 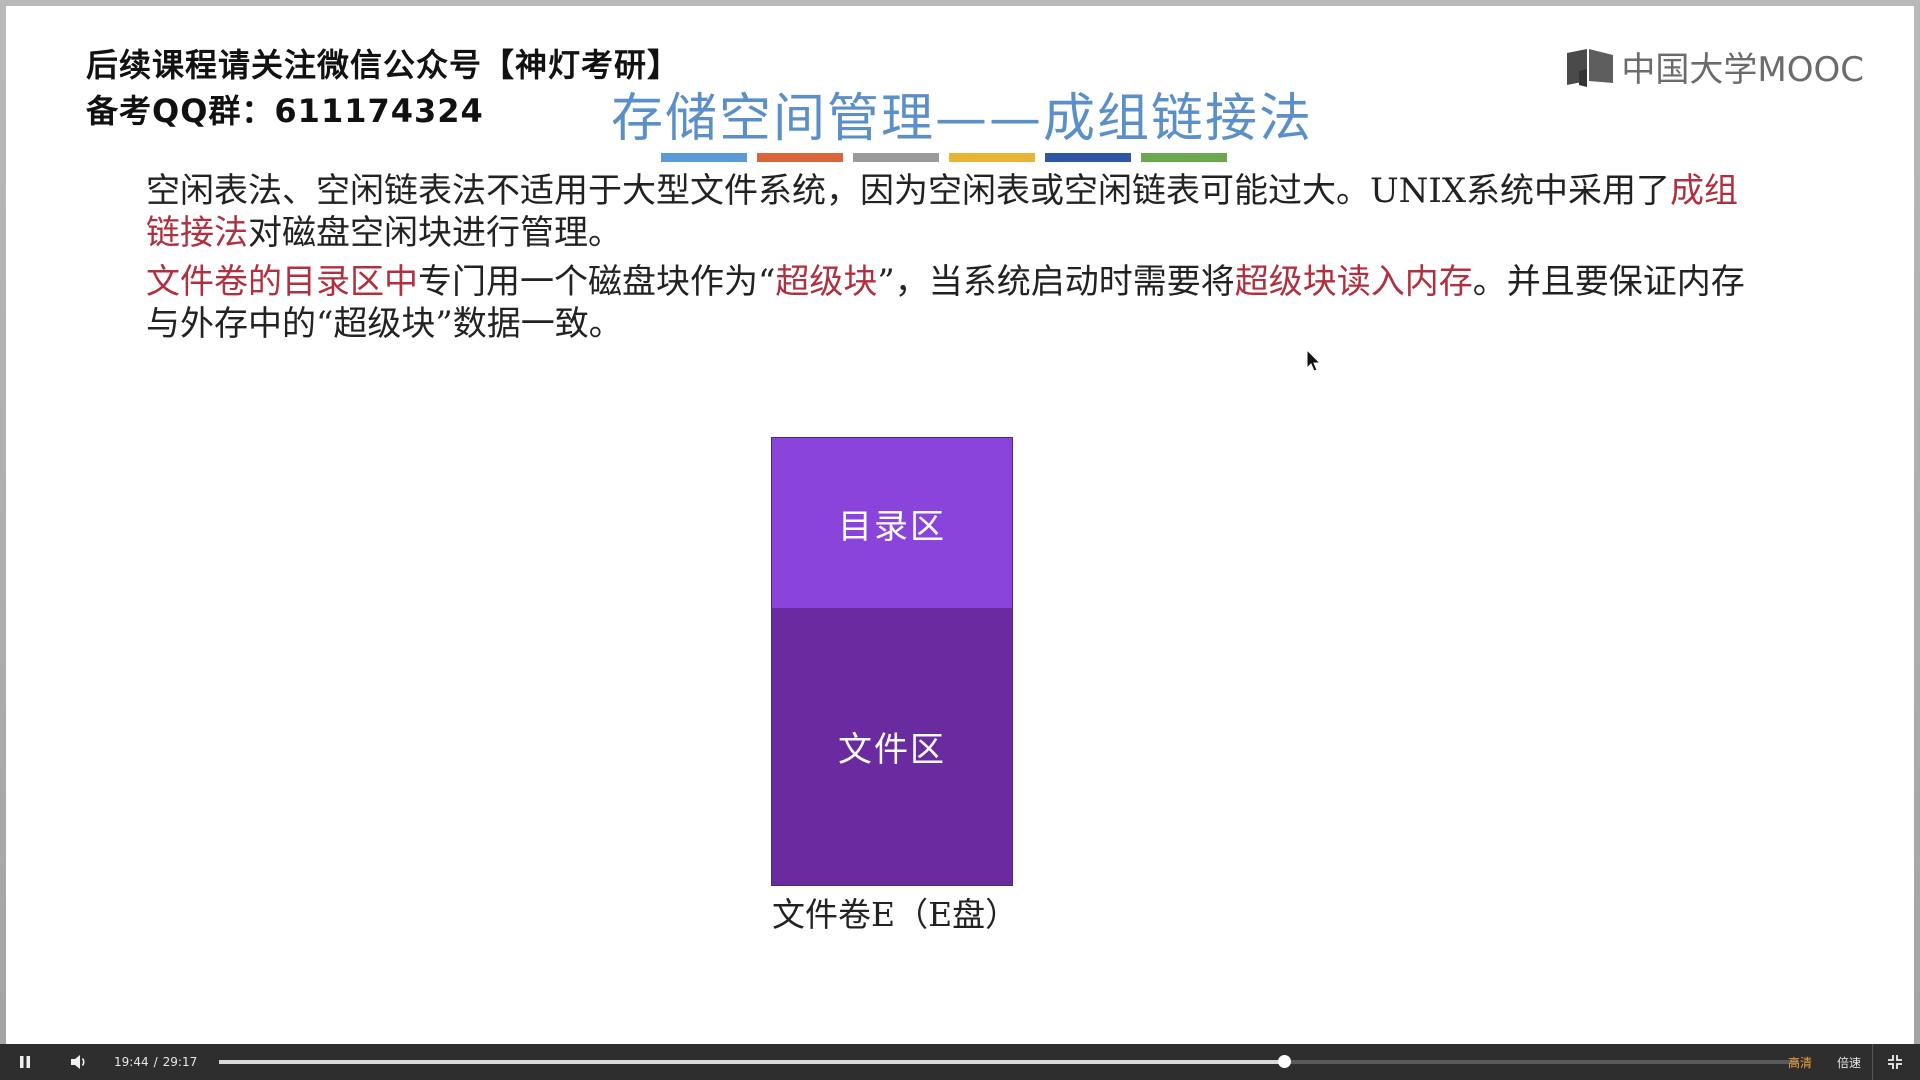 I want to click on exit-fullscreen-button, so click(x=1894, y=1062).